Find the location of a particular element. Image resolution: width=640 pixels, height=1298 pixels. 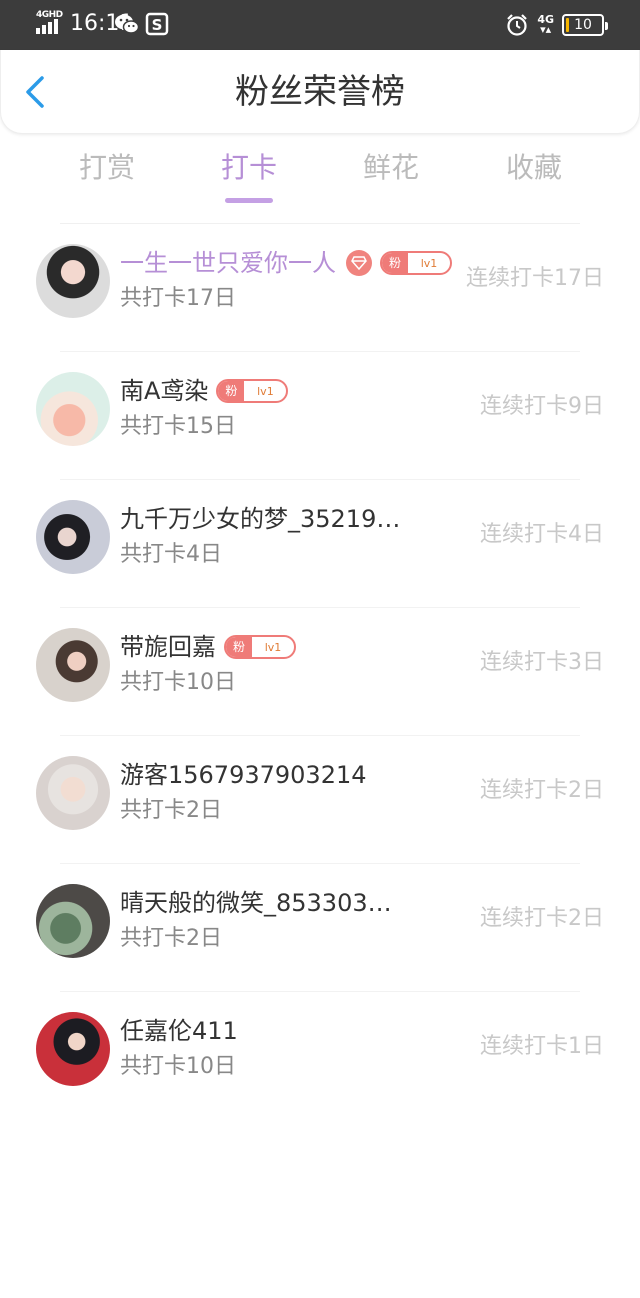

tab-flowers: 鲜花 is located at coordinates (391, 168).